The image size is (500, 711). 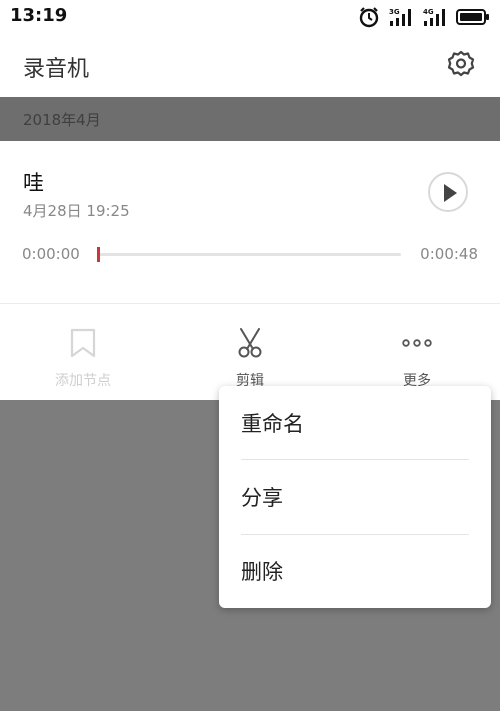 I want to click on status-time: 13:19, so click(x=39, y=15).